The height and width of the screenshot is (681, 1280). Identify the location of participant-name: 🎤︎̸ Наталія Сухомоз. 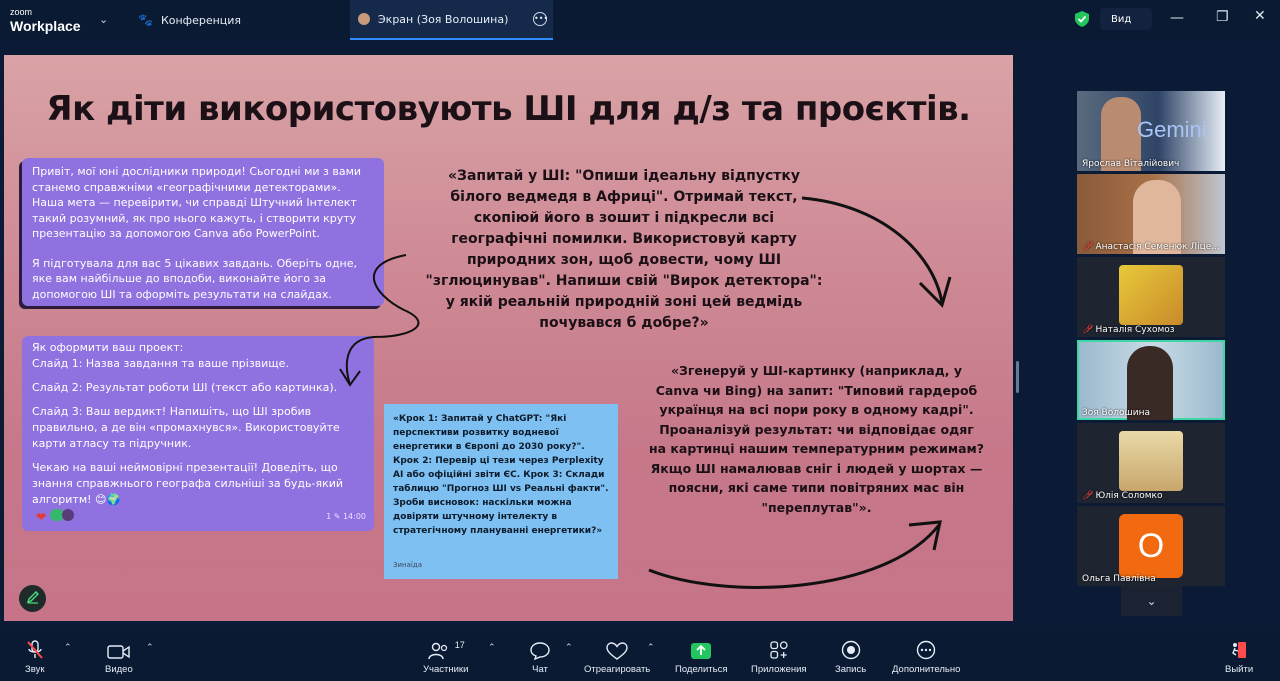
(1128, 330).